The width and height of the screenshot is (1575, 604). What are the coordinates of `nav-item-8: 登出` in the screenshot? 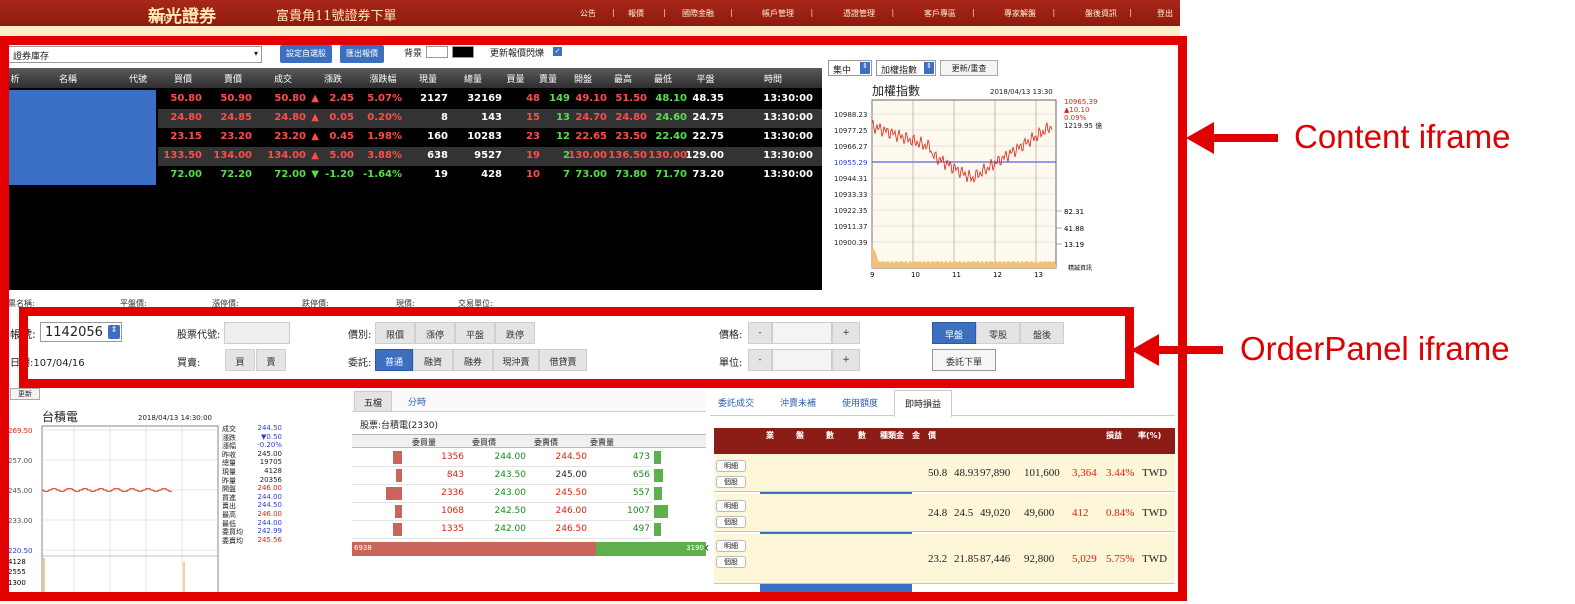 It's located at (1165, 13).